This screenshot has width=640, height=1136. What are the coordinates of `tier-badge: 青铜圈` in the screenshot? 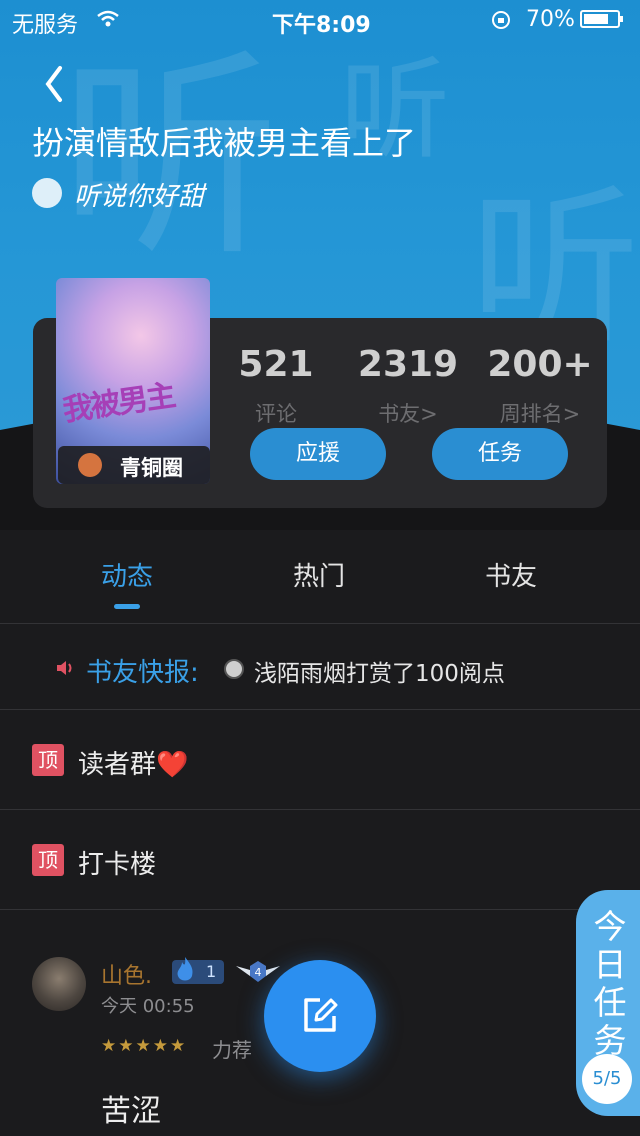 It's located at (134, 465).